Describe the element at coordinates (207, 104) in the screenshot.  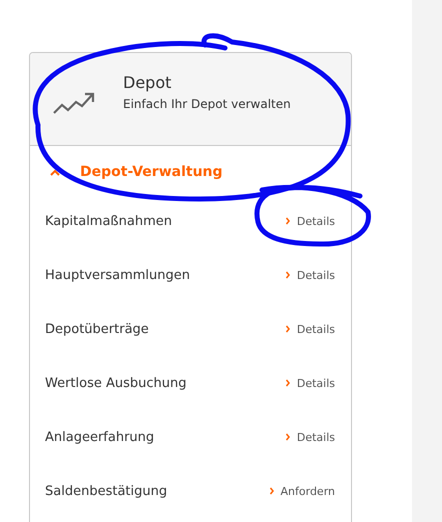
I see `card-subtitle: Einfach Ihr Depot verwalten` at that location.